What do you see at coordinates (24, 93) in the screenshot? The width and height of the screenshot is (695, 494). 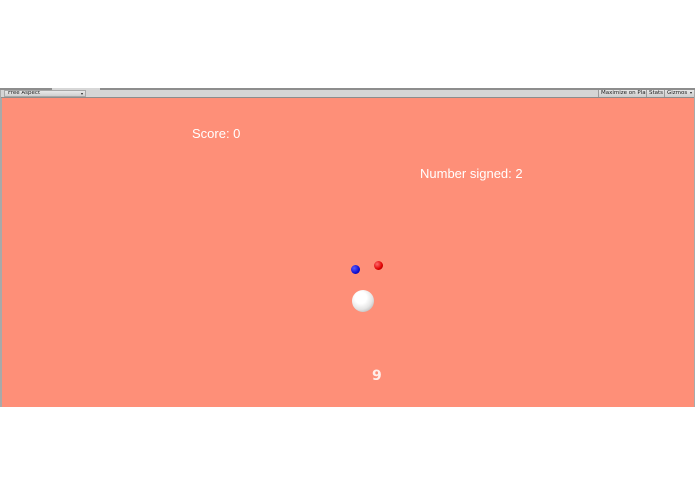 I see `aspect-ratio-label: Free Aspect` at bounding box center [24, 93].